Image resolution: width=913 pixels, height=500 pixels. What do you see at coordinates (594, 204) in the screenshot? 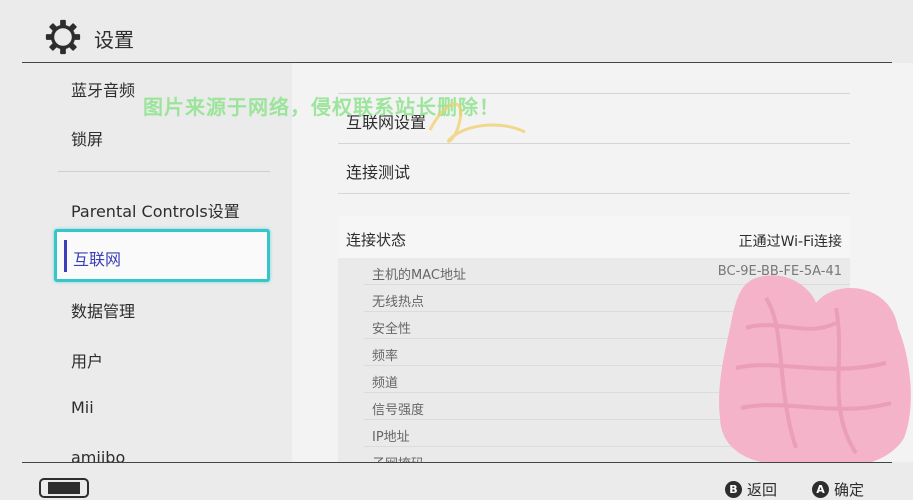
I see `row-divider` at bounding box center [594, 204].